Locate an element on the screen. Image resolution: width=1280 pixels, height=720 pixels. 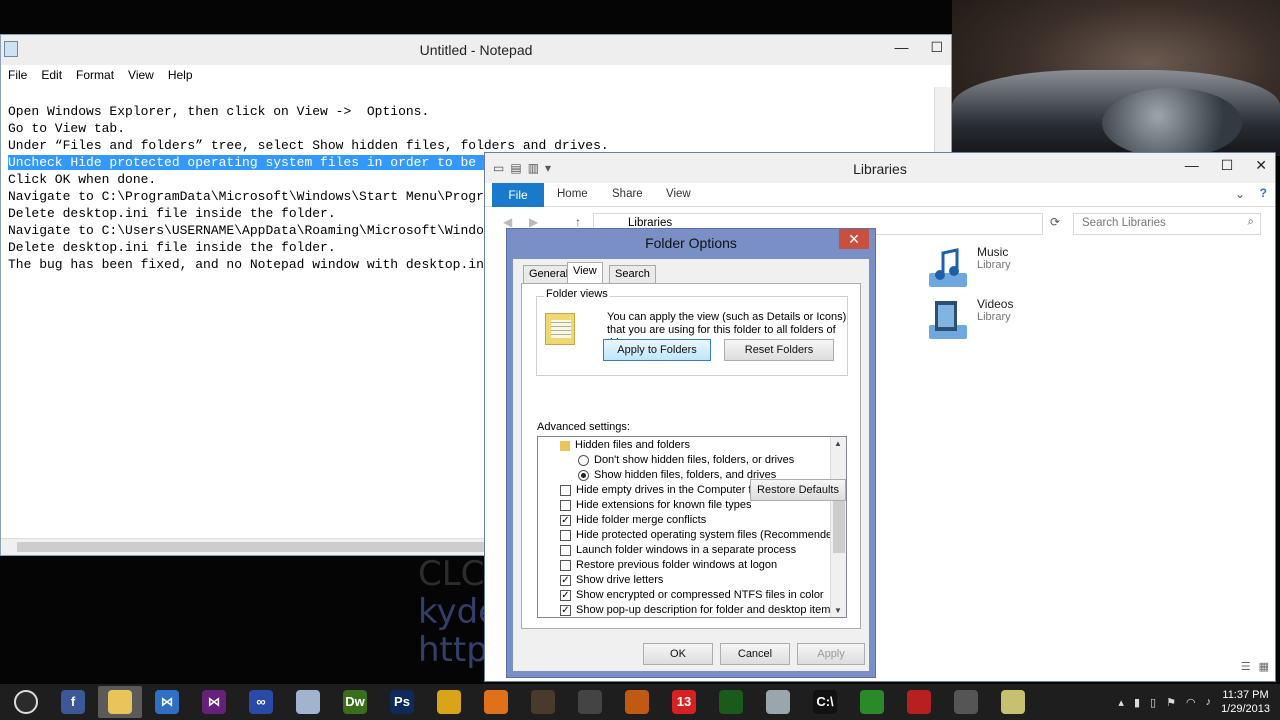
menu-view: View is located at coordinates (141, 75).